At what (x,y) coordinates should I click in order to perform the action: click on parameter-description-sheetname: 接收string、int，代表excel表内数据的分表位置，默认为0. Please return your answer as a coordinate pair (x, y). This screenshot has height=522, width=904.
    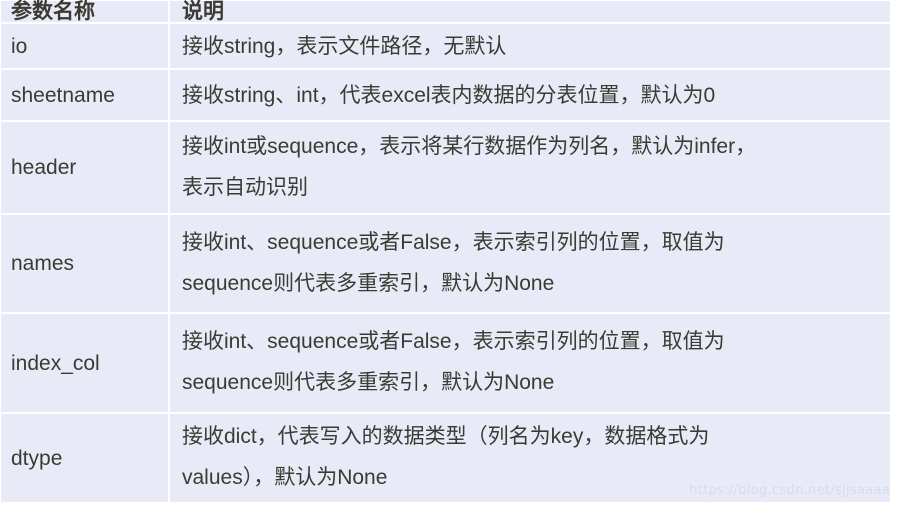
    Looking at the image, I should click on (529, 95).